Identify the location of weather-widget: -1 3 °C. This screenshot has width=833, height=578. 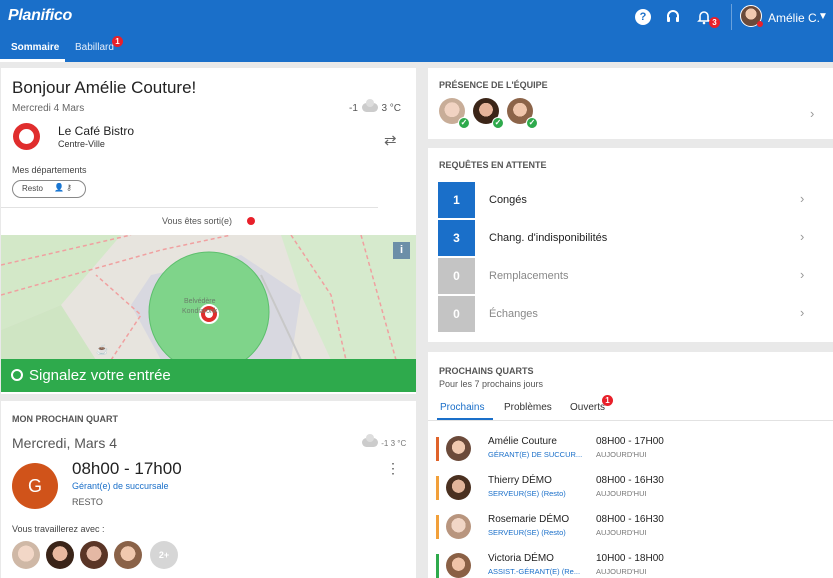
(375, 106).